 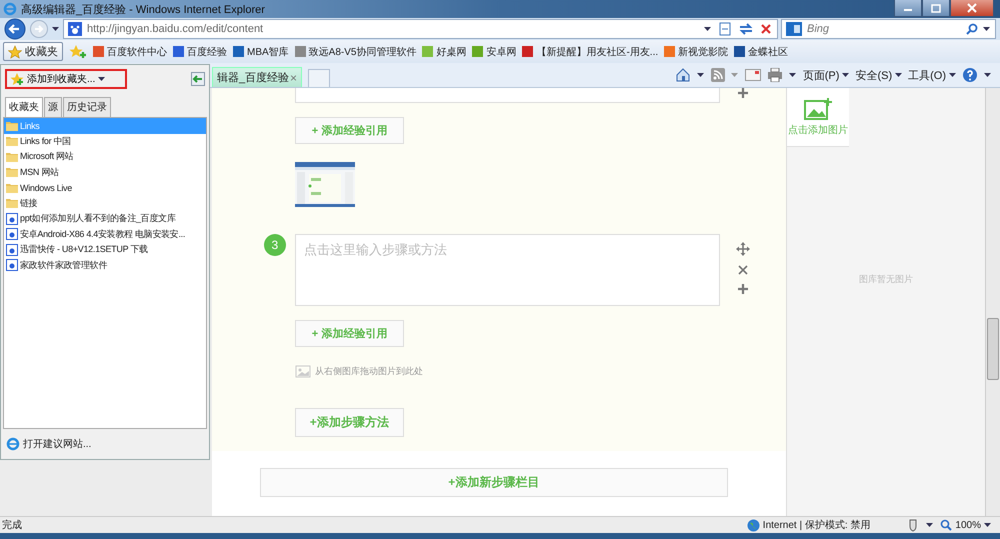 I want to click on panel-tab: 历史记录, so click(x=87, y=107).